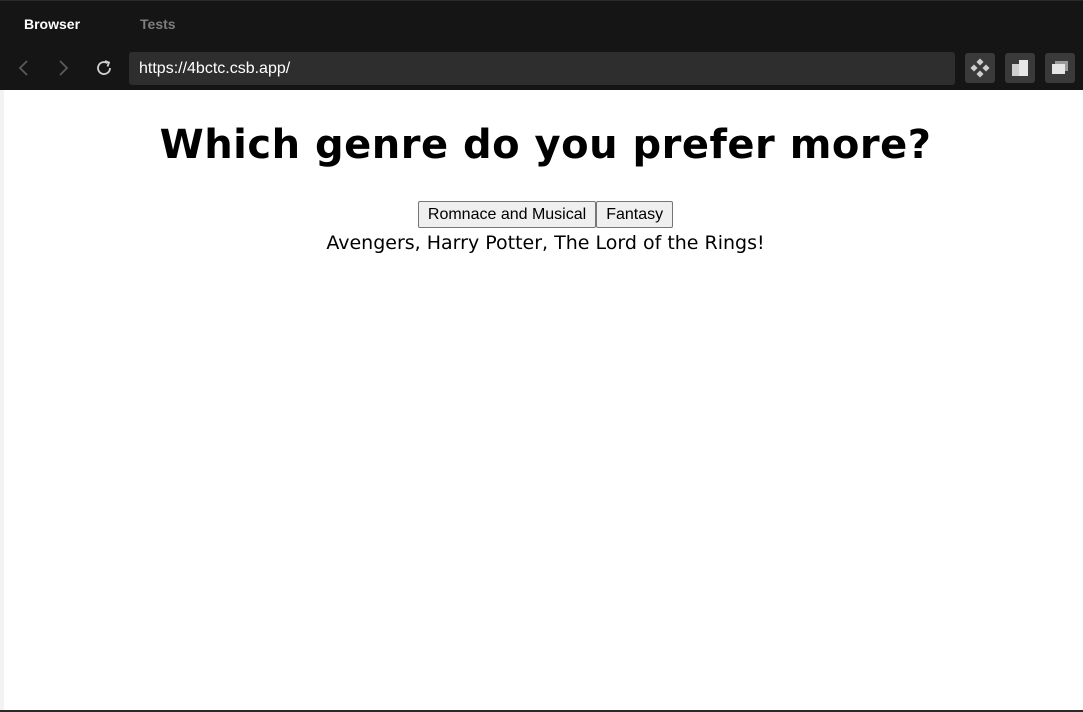 The image size is (1083, 712). I want to click on romance-musical-button: Romnace and Musical, so click(507, 214).